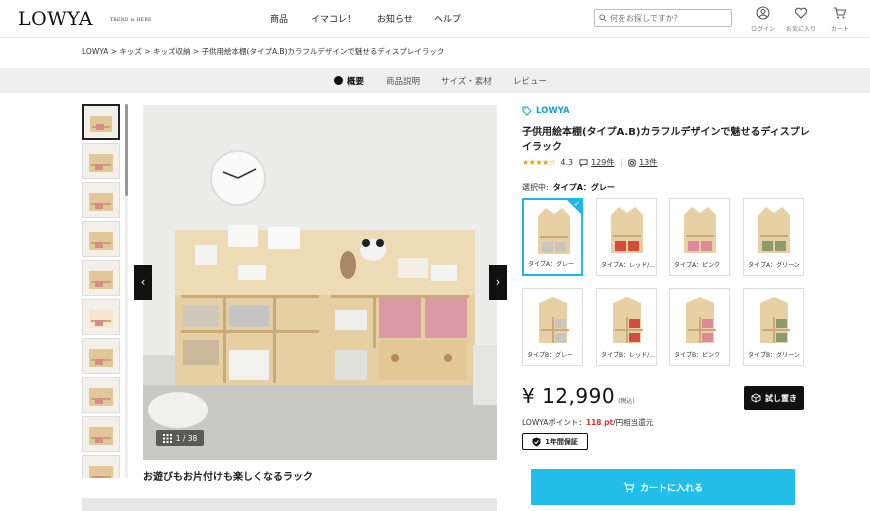 The height and width of the screenshot is (511, 870). What do you see at coordinates (551, 264) in the screenshot?
I see `variant-label: タイプA：グレー` at bounding box center [551, 264].